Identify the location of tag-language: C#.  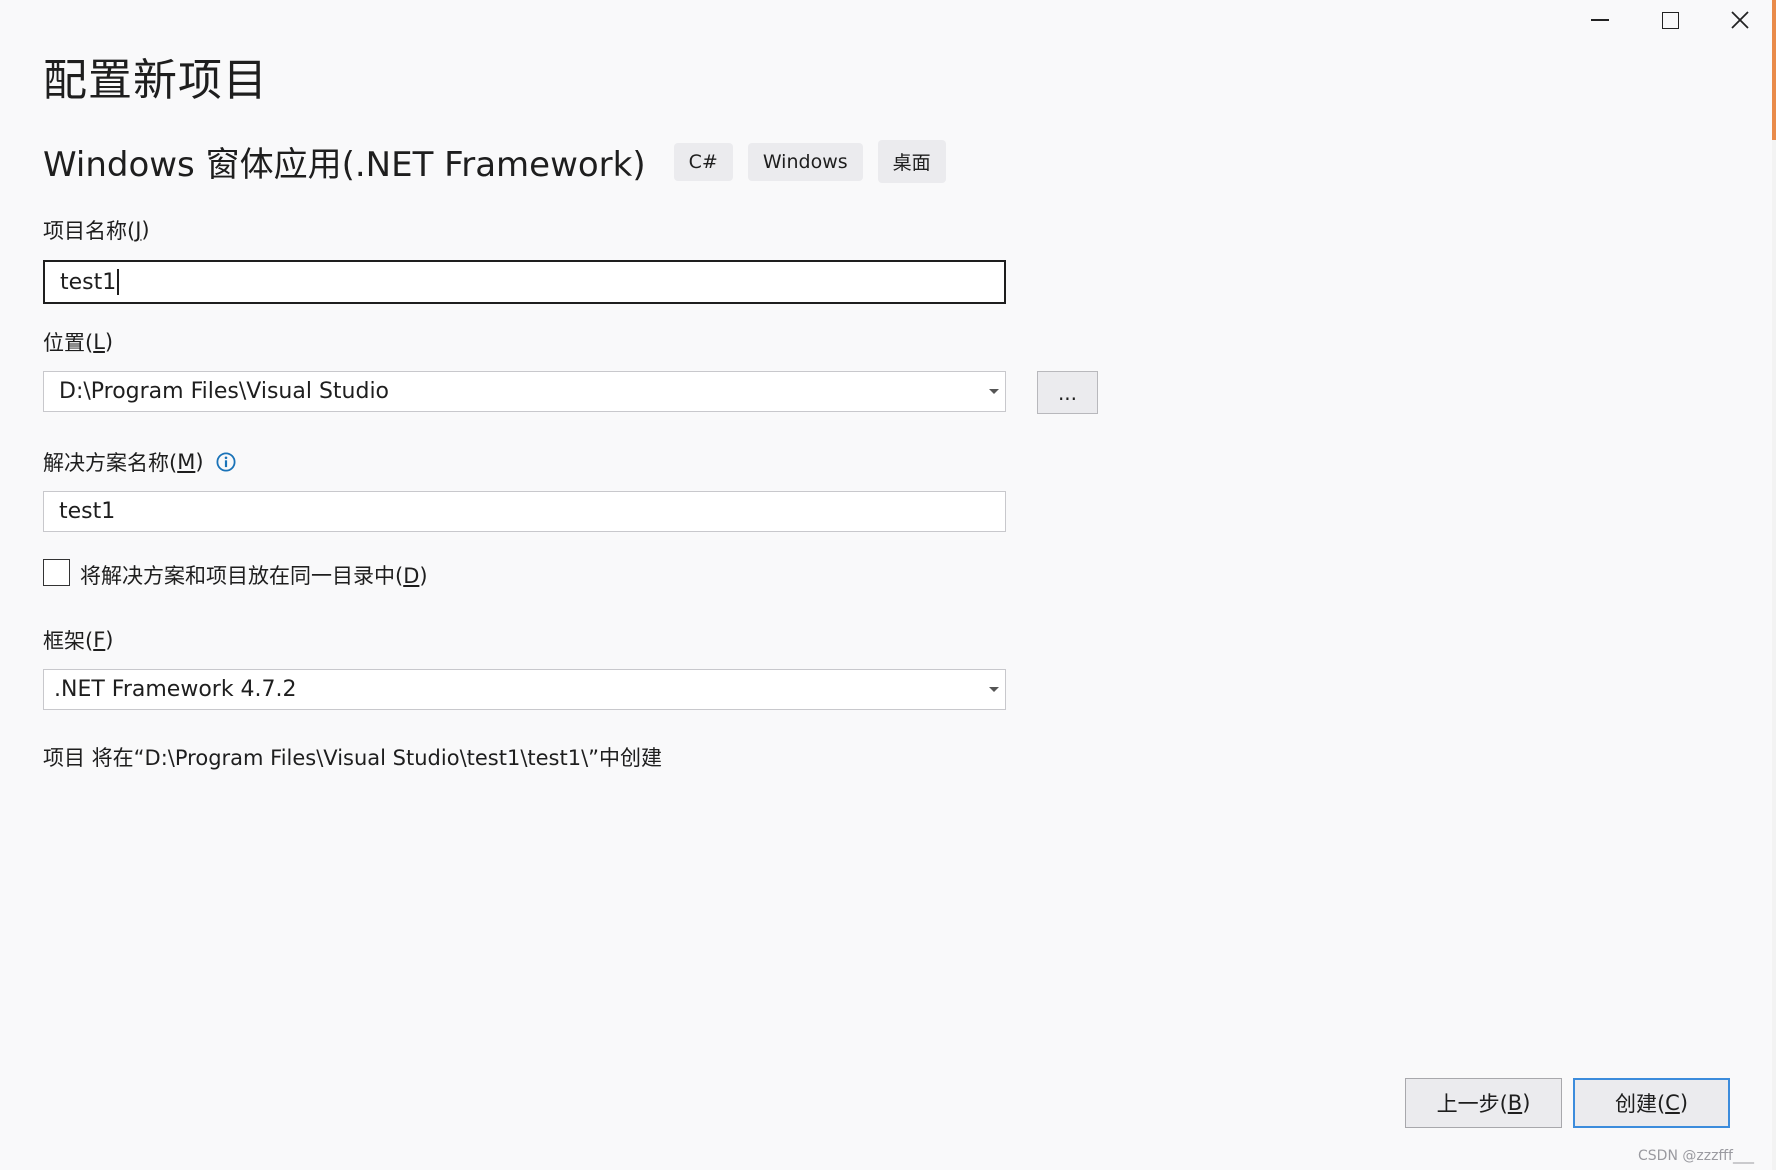
(703, 161).